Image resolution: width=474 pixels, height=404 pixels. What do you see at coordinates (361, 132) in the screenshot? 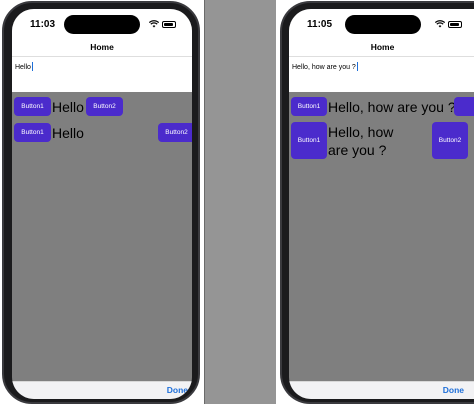
I see `row2-label-line1: Hello, how` at bounding box center [361, 132].